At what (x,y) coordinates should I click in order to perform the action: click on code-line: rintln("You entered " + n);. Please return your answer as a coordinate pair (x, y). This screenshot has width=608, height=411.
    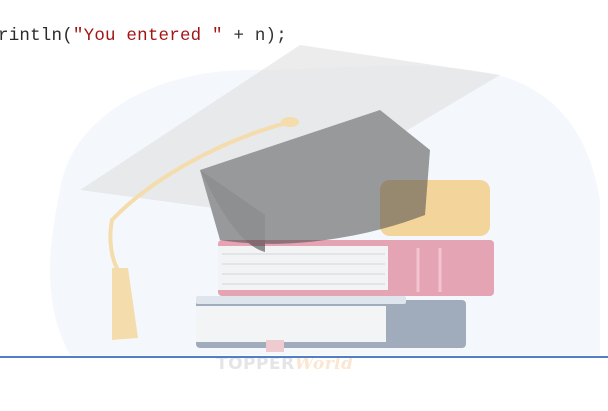
    Looking at the image, I should click on (143, 36).